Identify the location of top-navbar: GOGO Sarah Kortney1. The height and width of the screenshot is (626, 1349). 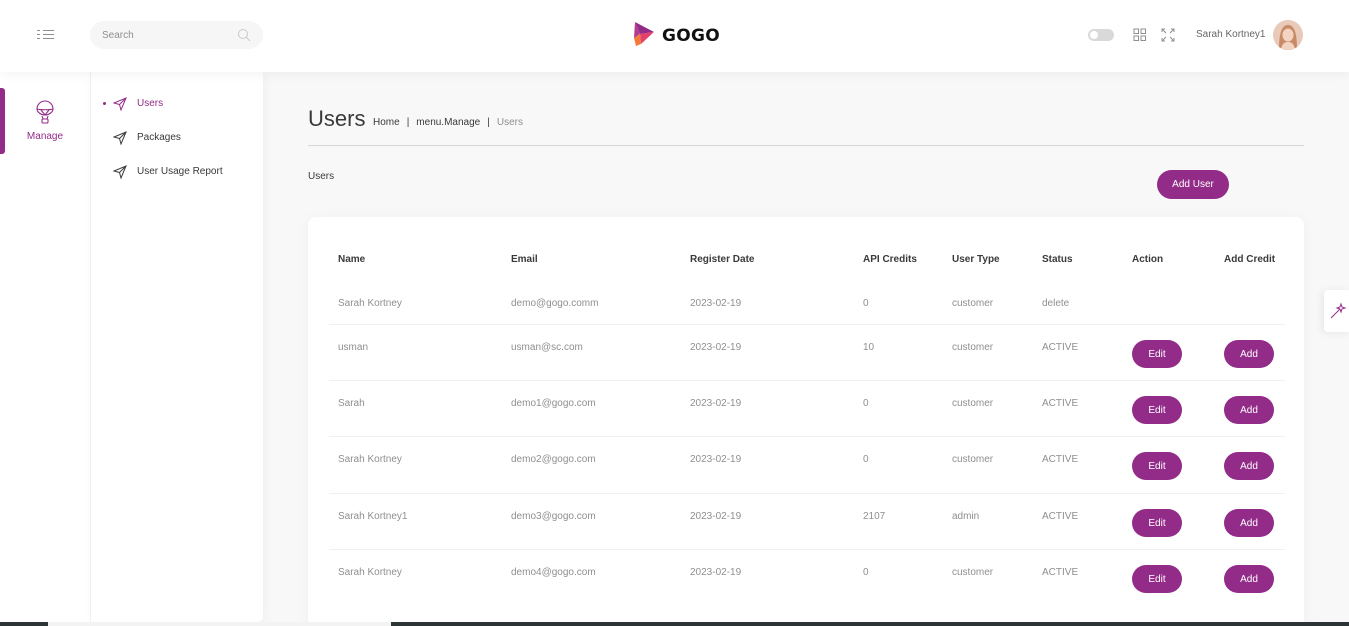
(674, 36).